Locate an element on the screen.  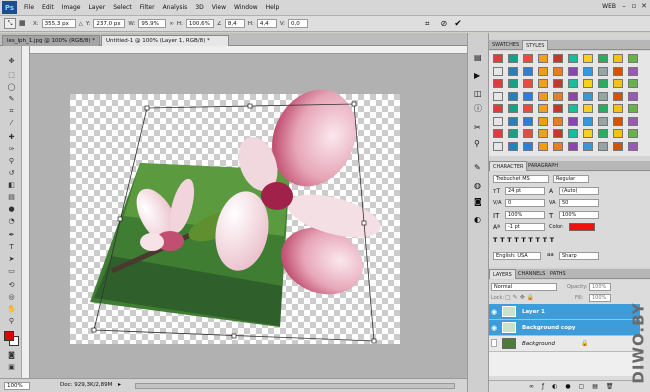
cancel-transform-icon: ⊘ is located at coordinates (444, 23).